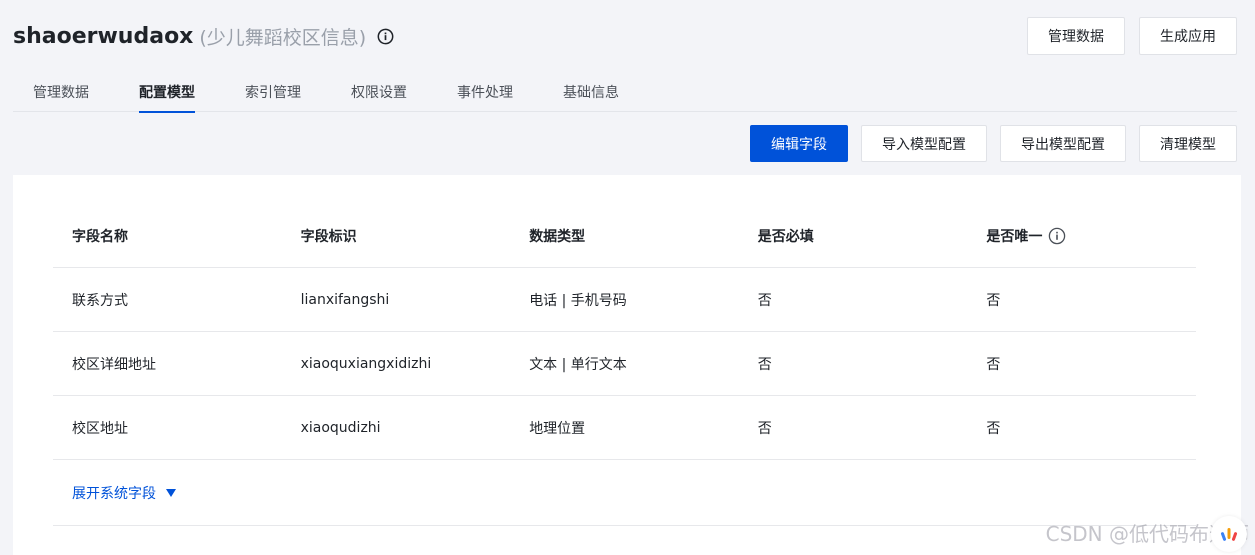  I want to click on model-title: shaoerwudaox, so click(103, 36).